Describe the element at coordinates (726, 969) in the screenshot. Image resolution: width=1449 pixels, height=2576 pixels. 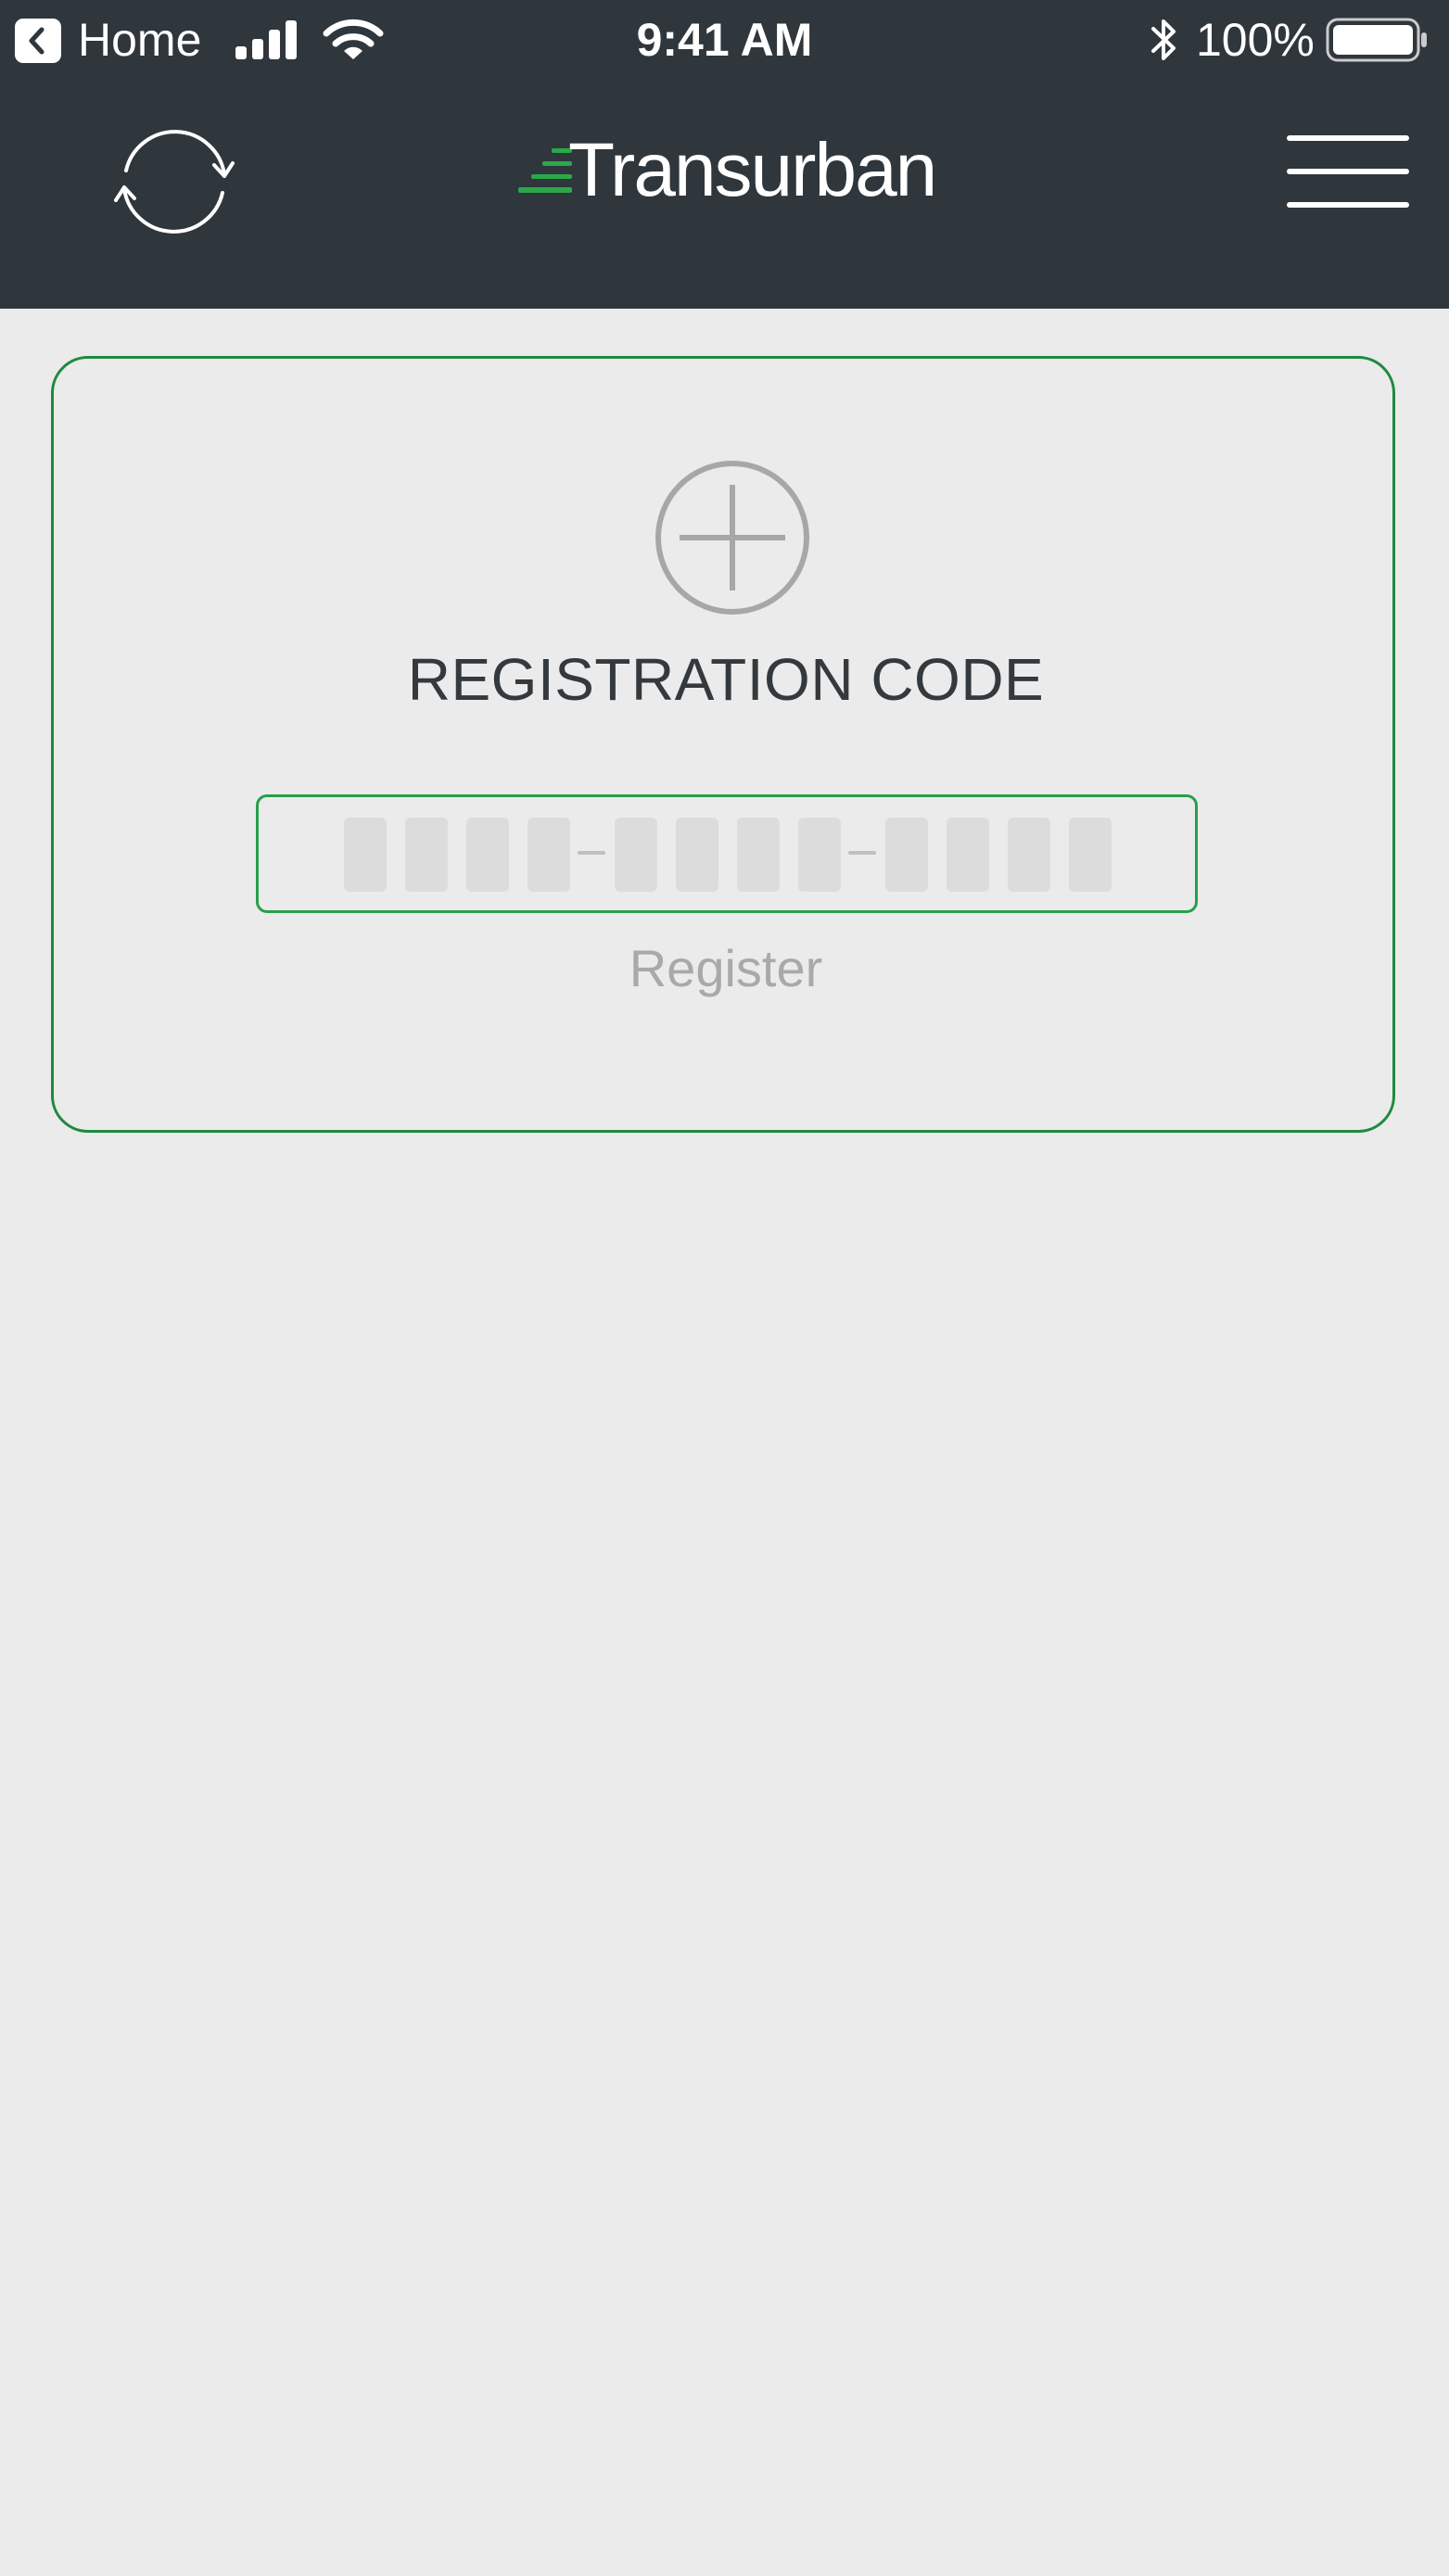
I see `register-button: Register` at that location.